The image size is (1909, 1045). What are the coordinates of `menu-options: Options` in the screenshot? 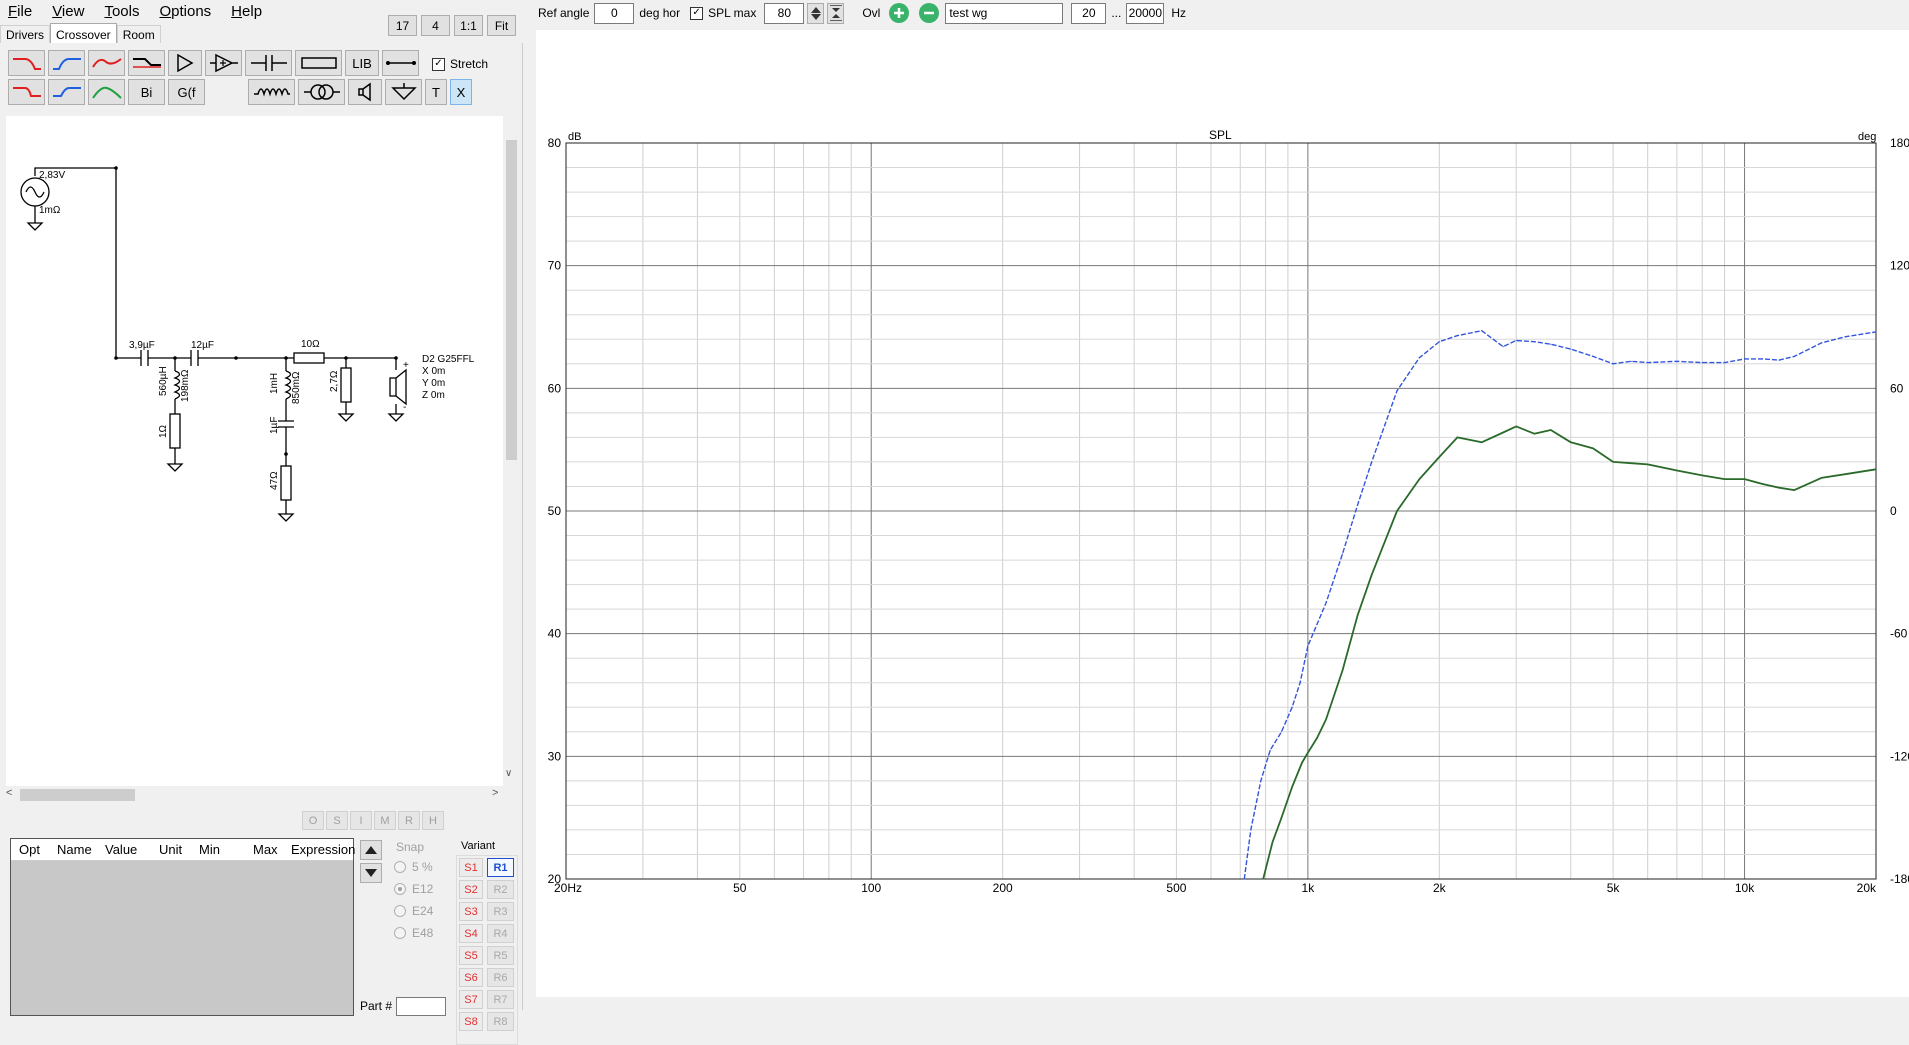 It's located at (185, 11).